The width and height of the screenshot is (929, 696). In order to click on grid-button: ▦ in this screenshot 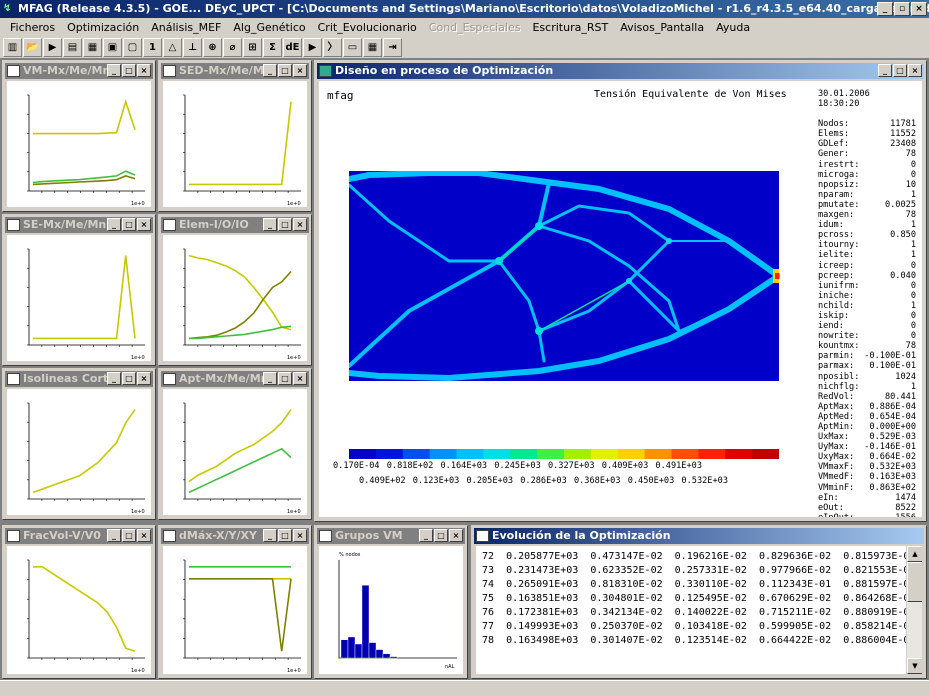, I will do `click(92, 47)`.